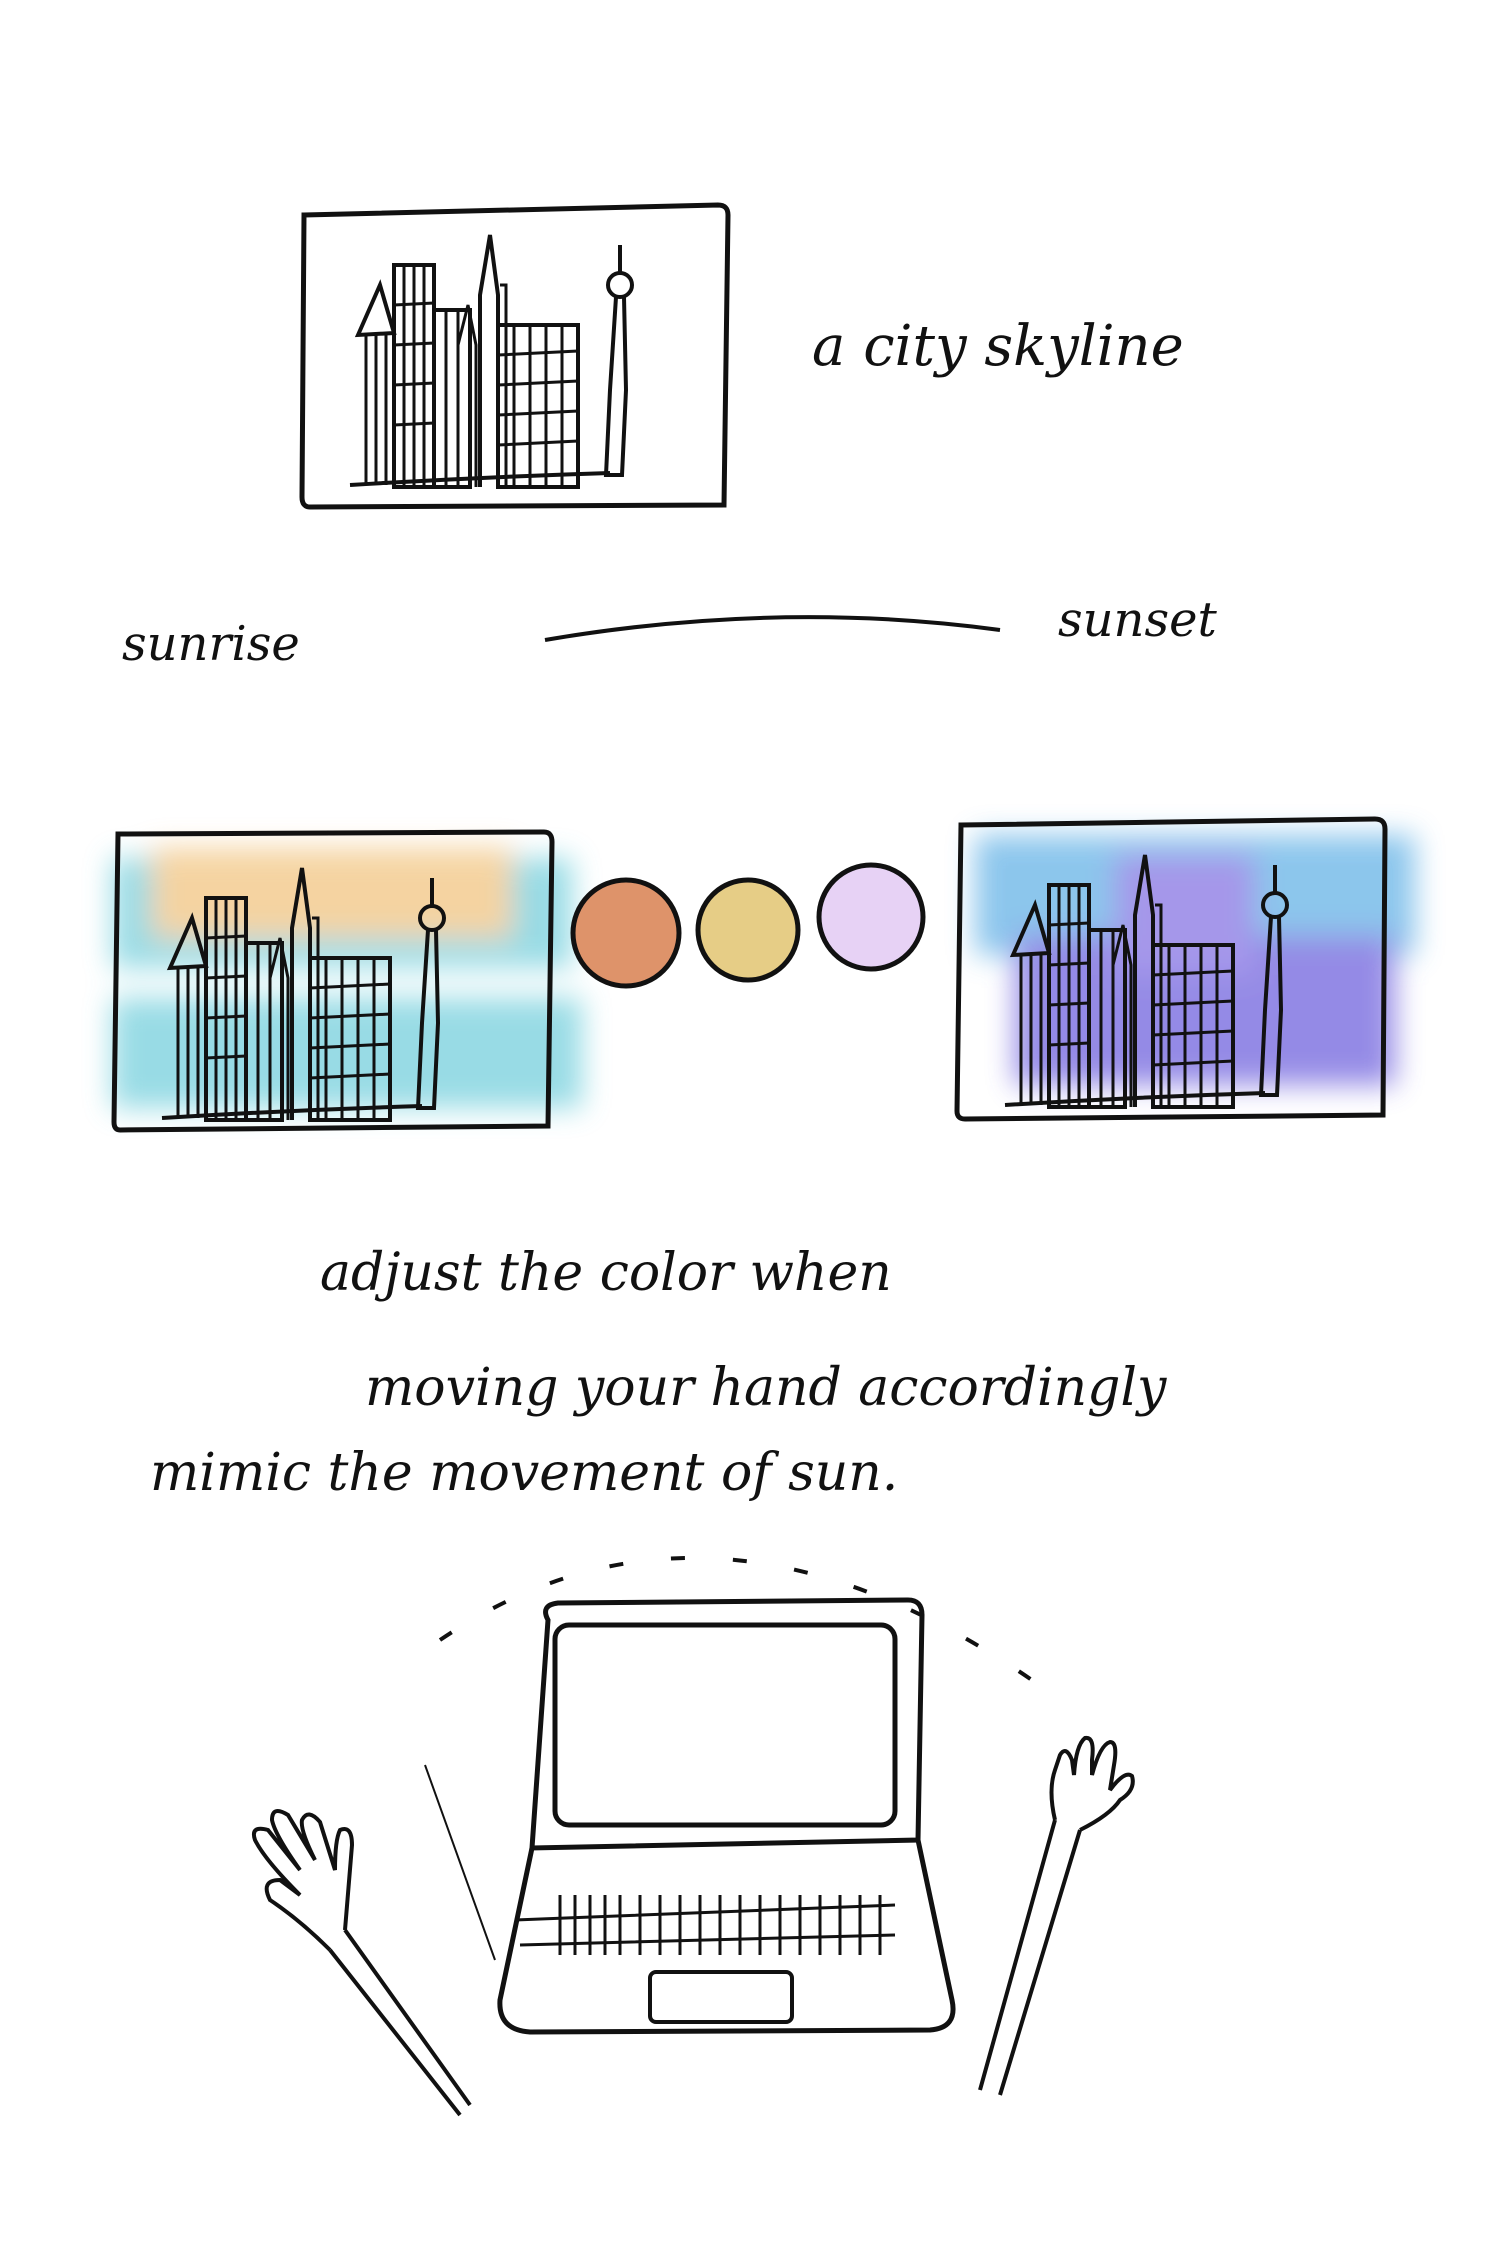  What do you see at coordinates (626, 933) in the screenshot?
I see `orange-swatch` at bounding box center [626, 933].